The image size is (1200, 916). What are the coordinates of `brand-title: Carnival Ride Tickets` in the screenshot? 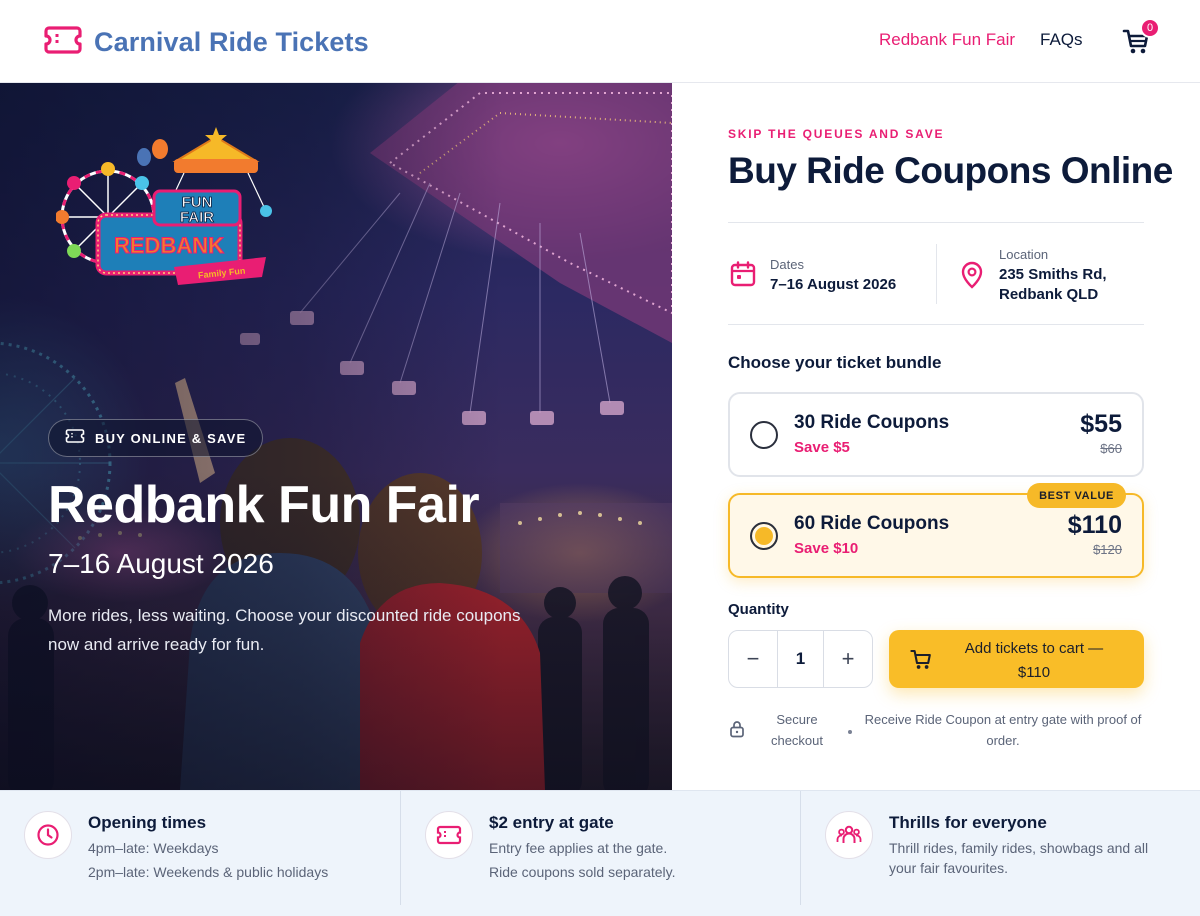 It's located at (231, 42).